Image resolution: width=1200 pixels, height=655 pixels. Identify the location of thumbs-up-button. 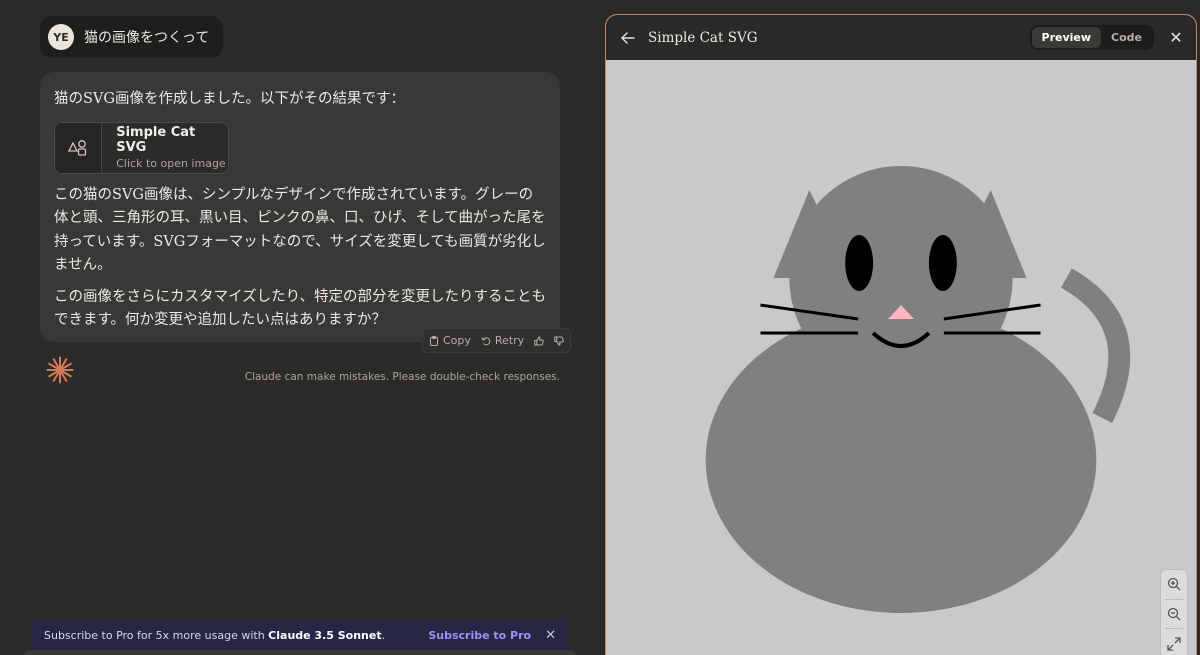
(539, 340).